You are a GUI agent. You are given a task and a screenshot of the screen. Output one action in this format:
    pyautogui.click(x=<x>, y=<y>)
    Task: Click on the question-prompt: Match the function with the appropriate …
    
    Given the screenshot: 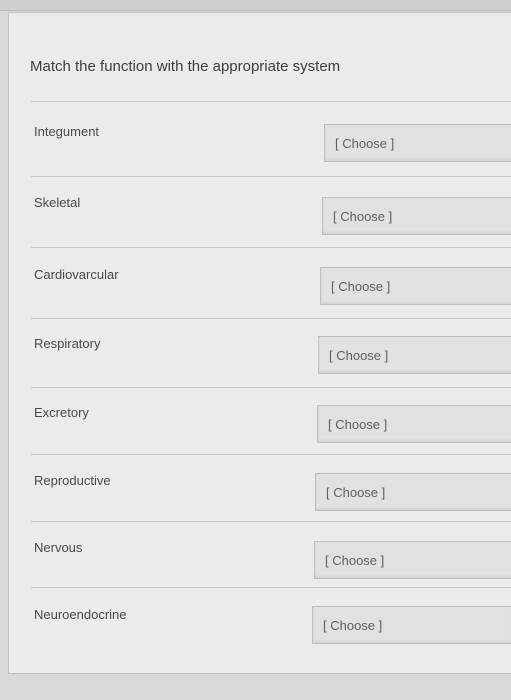 What is the action you would take?
    pyautogui.click(x=185, y=66)
    